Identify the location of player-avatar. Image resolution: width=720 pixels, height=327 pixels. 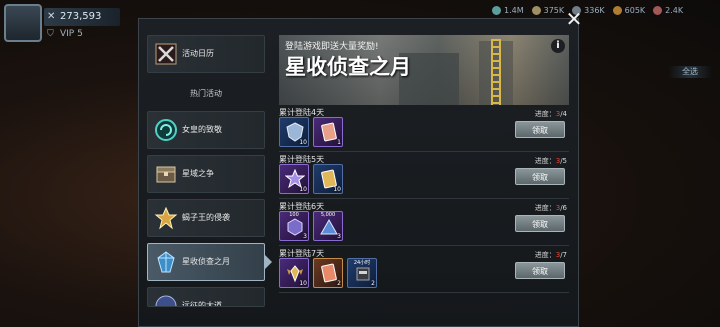
(23, 23).